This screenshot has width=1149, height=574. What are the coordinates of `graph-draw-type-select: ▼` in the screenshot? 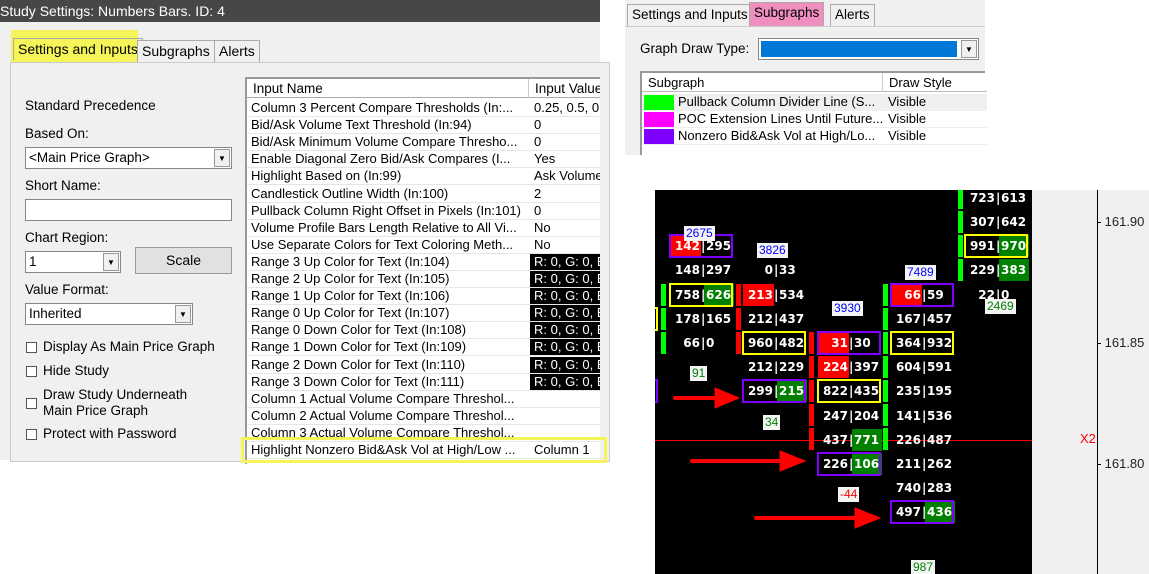 It's located at (868, 49).